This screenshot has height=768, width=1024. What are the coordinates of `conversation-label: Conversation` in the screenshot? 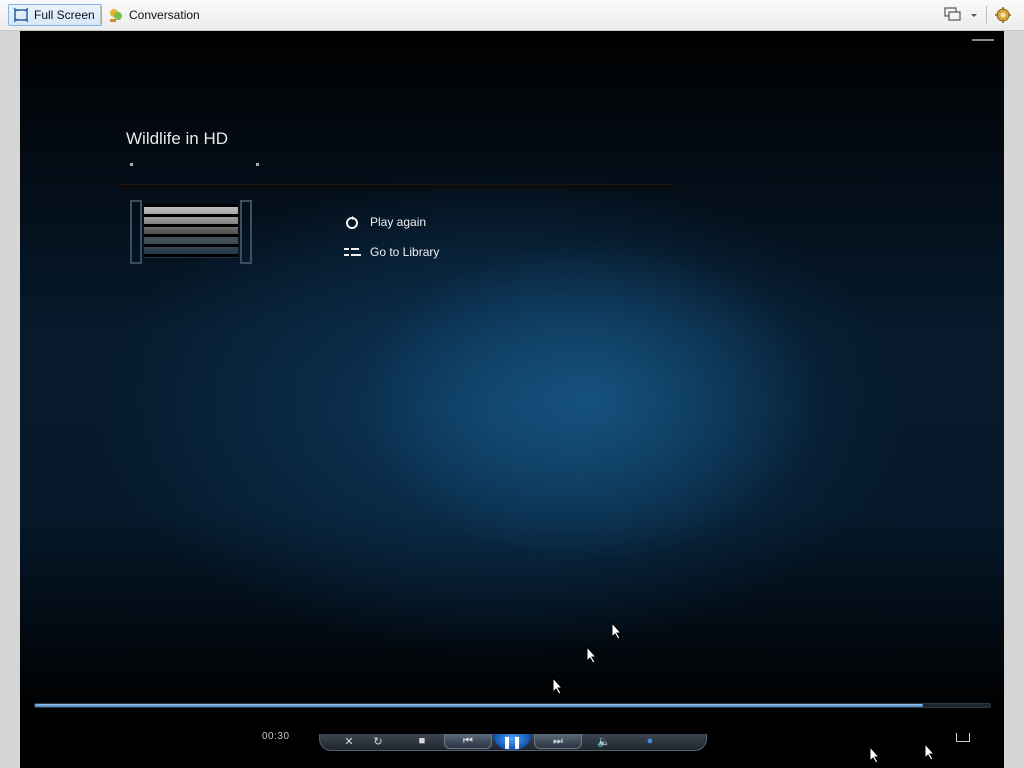 It's located at (164, 15).